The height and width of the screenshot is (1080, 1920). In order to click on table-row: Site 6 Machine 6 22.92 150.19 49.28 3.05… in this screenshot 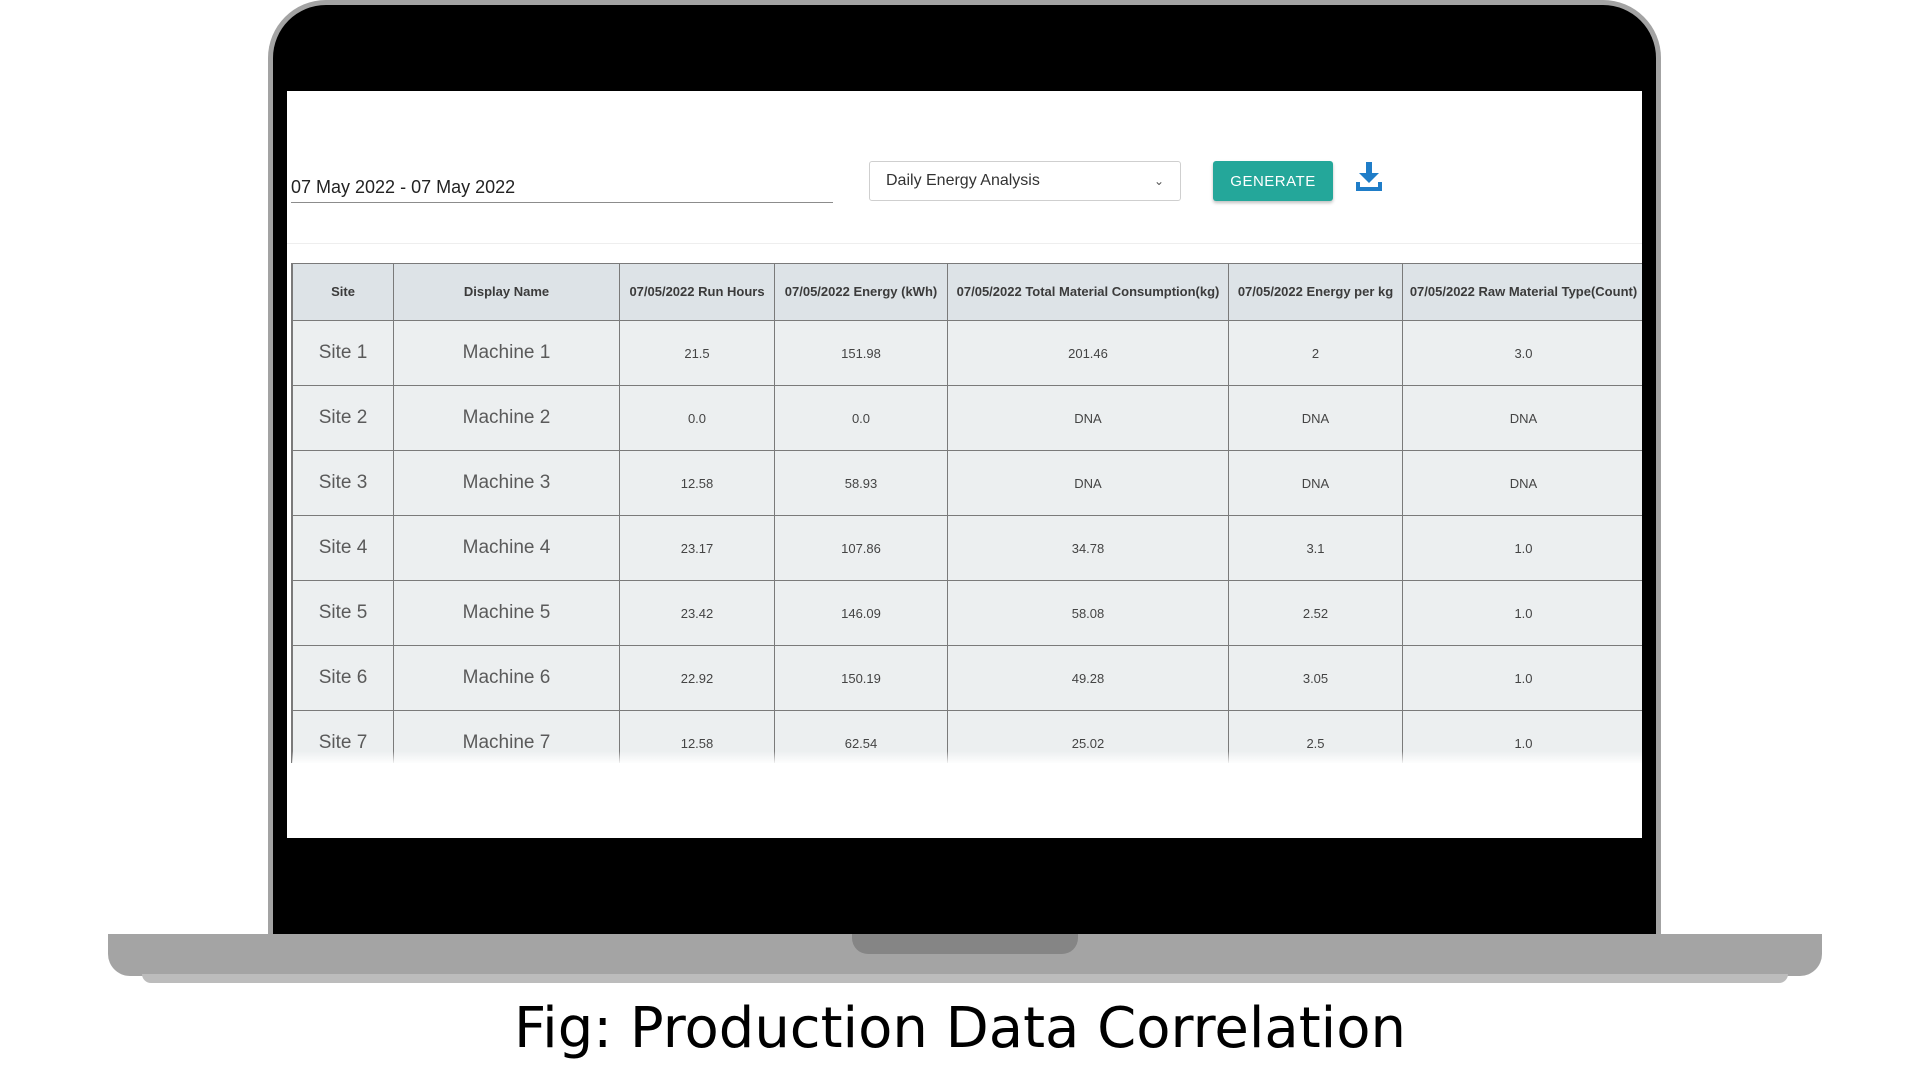, I will do `click(967, 678)`.